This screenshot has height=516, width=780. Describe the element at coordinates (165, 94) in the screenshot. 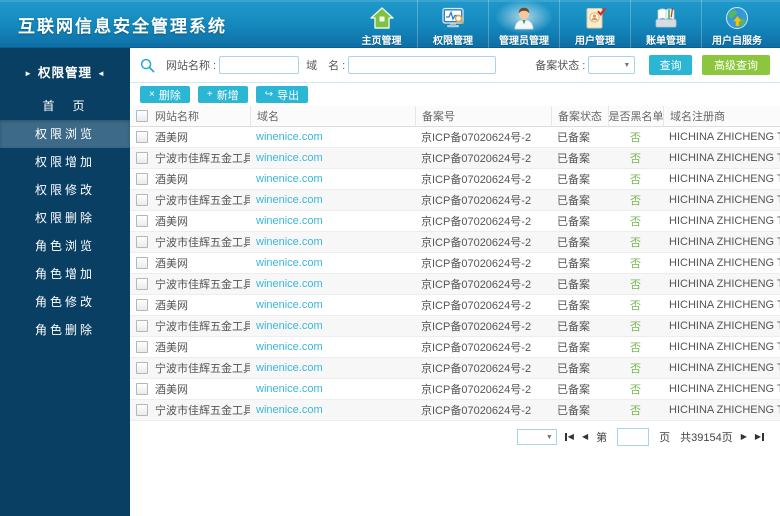

I see `delete-button: × 删除` at that location.